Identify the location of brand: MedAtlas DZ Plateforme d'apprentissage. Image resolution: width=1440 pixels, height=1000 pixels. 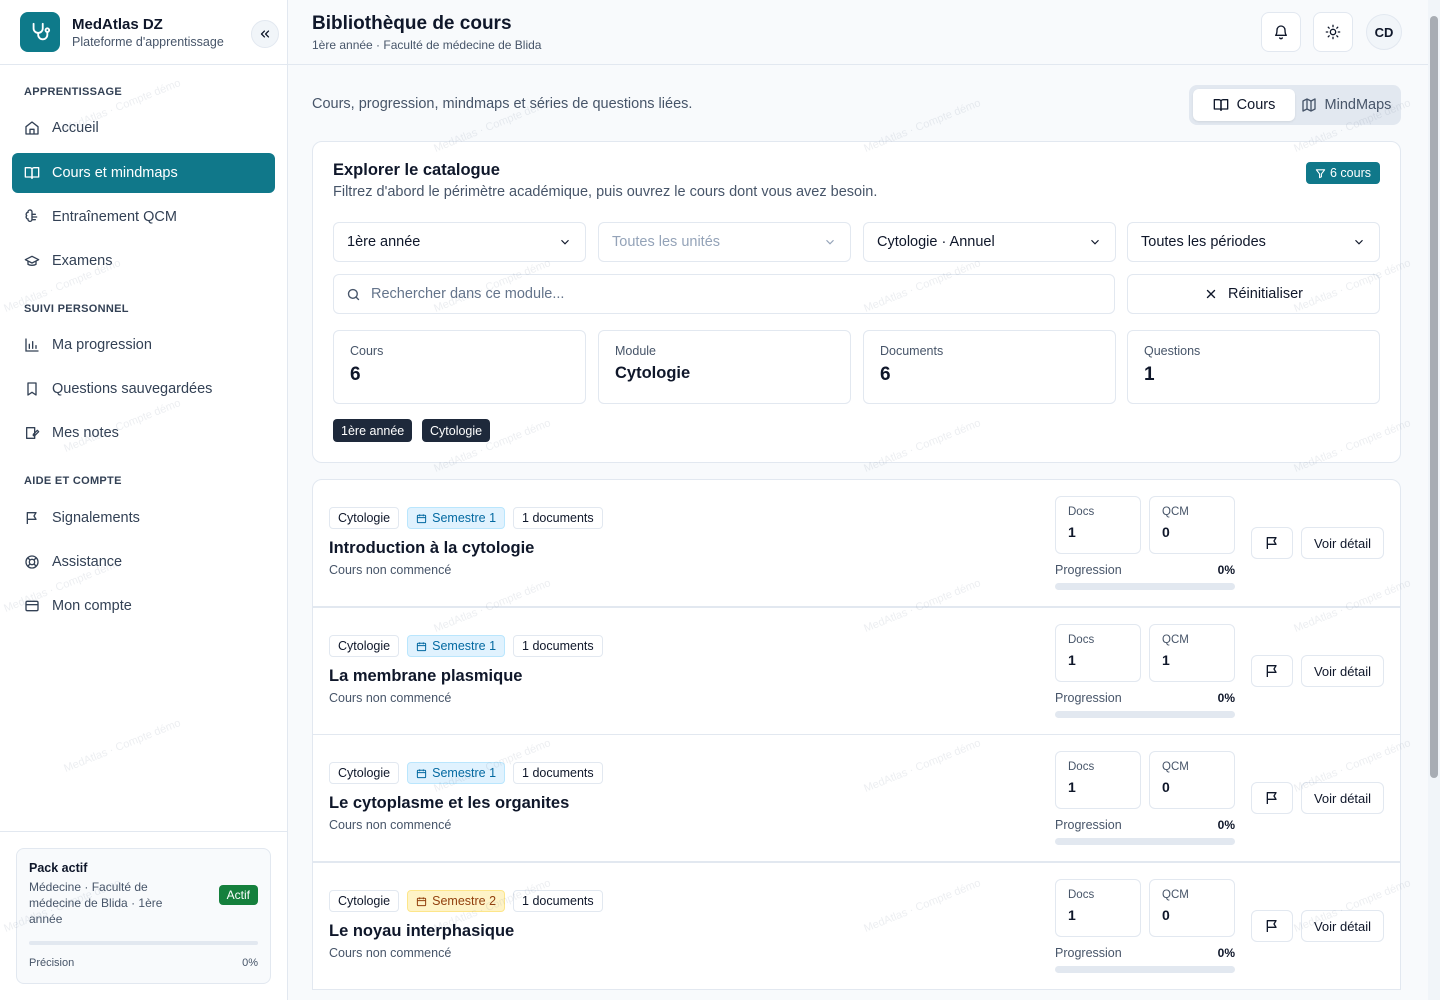
(143, 32).